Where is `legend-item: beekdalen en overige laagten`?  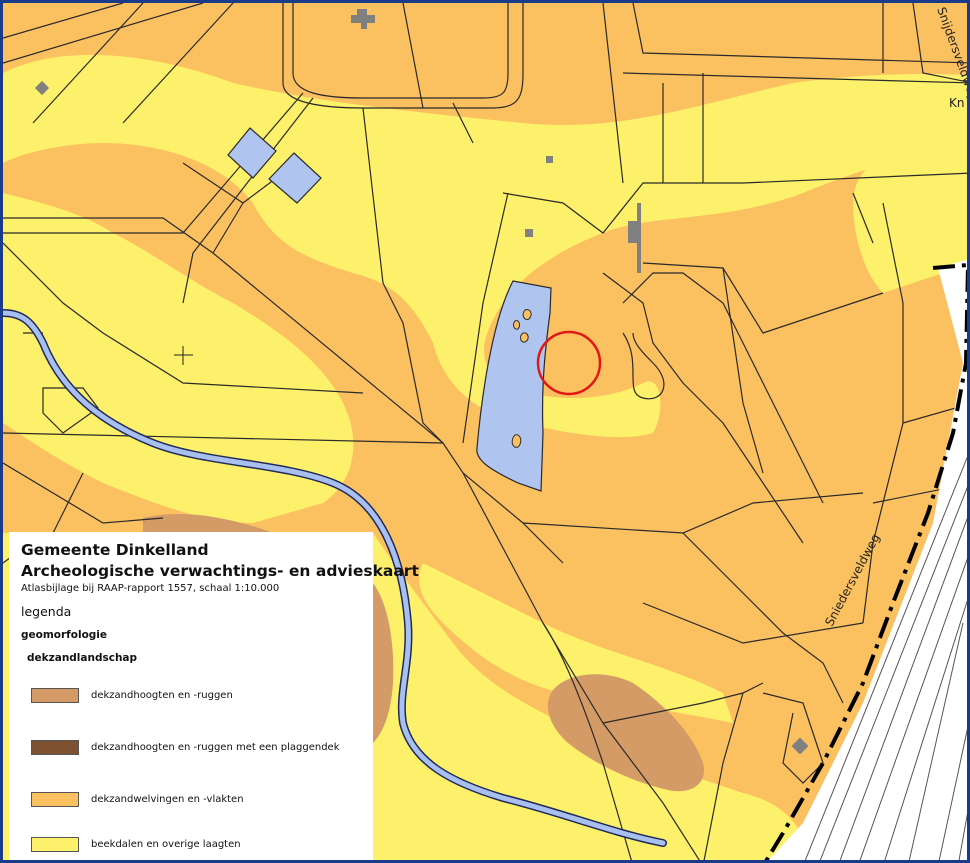 legend-item: beekdalen en overige laagten is located at coordinates (136, 844).